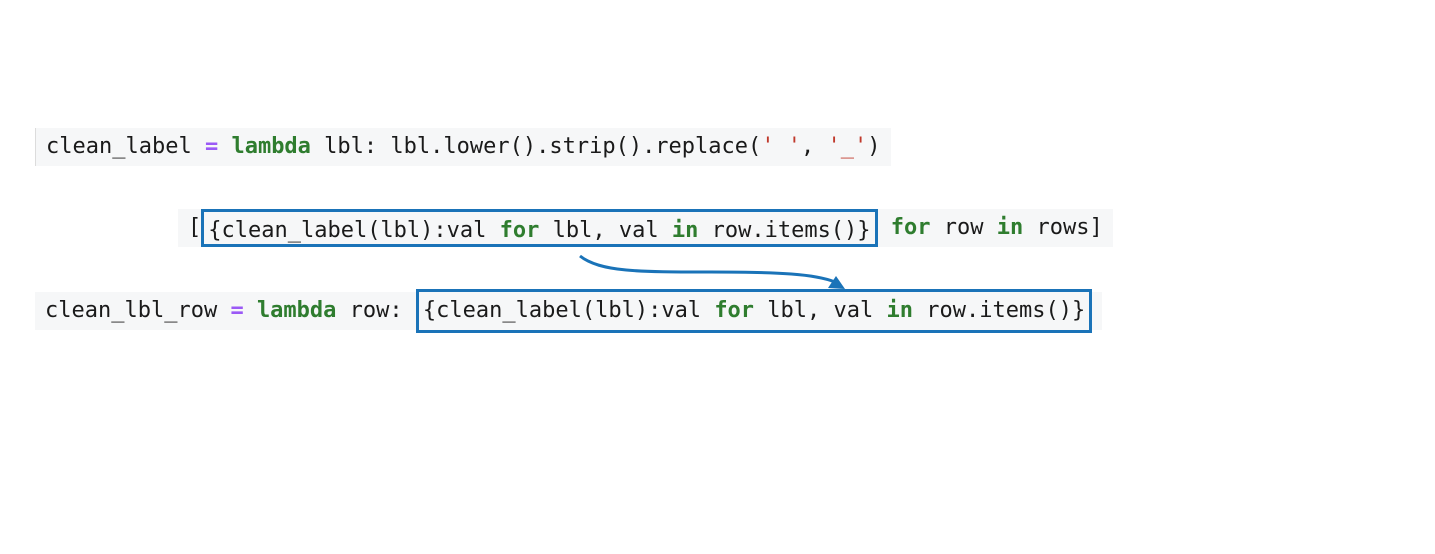  Describe the element at coordinates (707, 269) in the screenshot. I see `arrow-curve` at that location.